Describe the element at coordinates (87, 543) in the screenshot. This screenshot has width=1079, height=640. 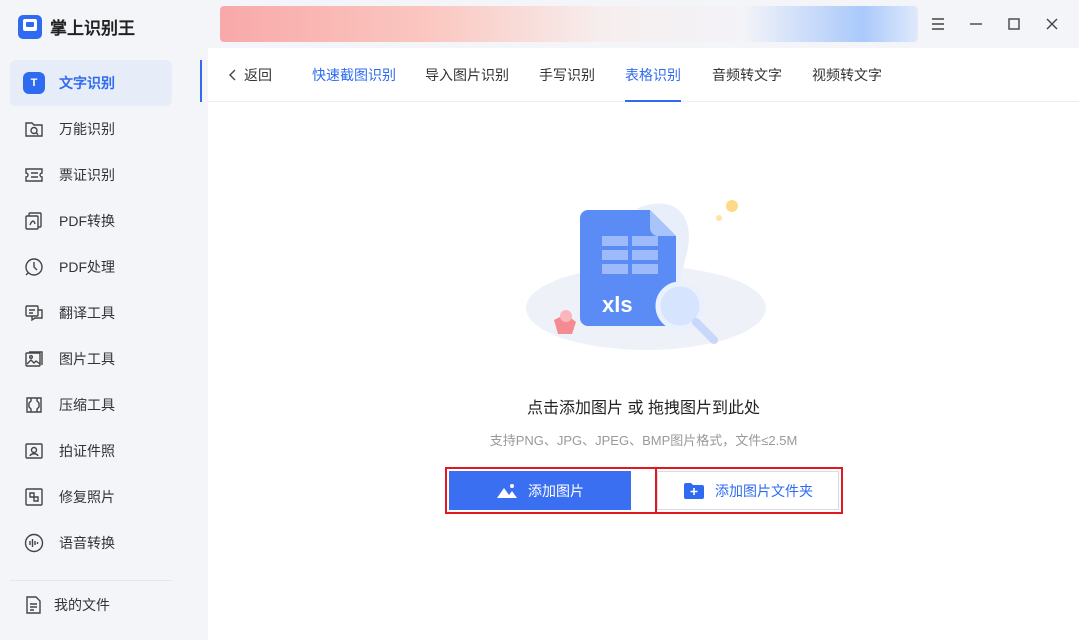
I see `sidebar-item-label: 语音转换` at that location.